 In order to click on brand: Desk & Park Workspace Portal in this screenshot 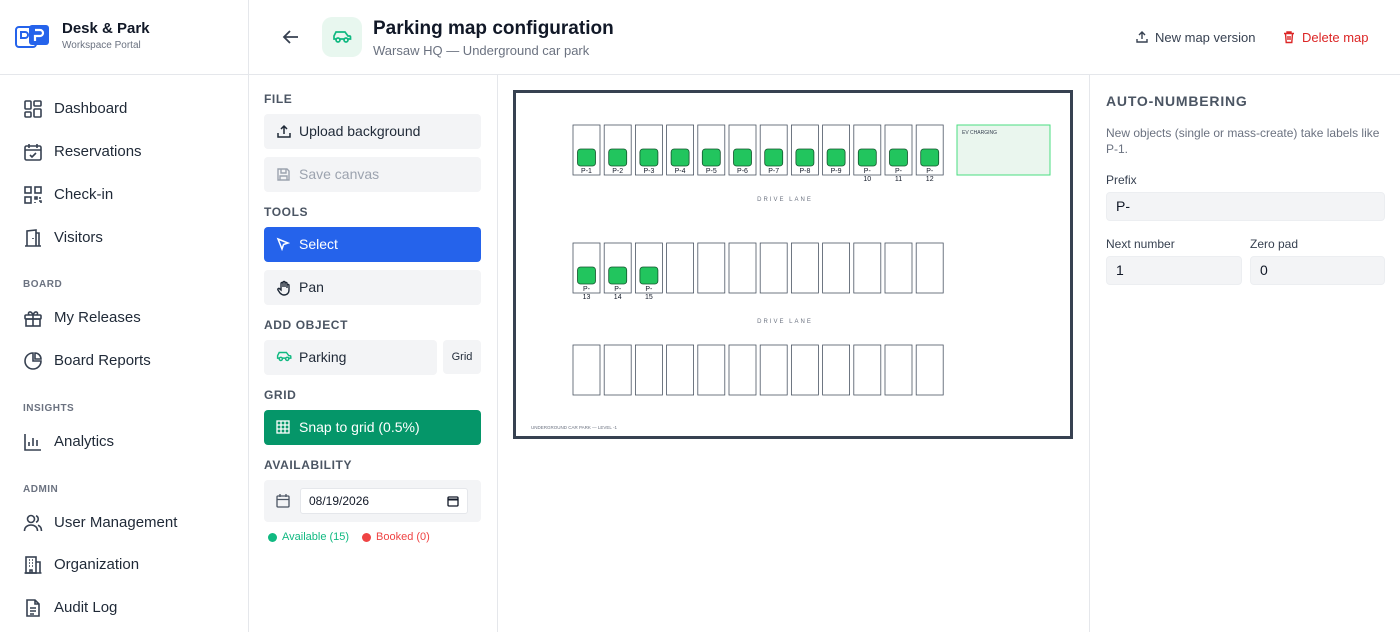, I will do `click(124, 37)`.